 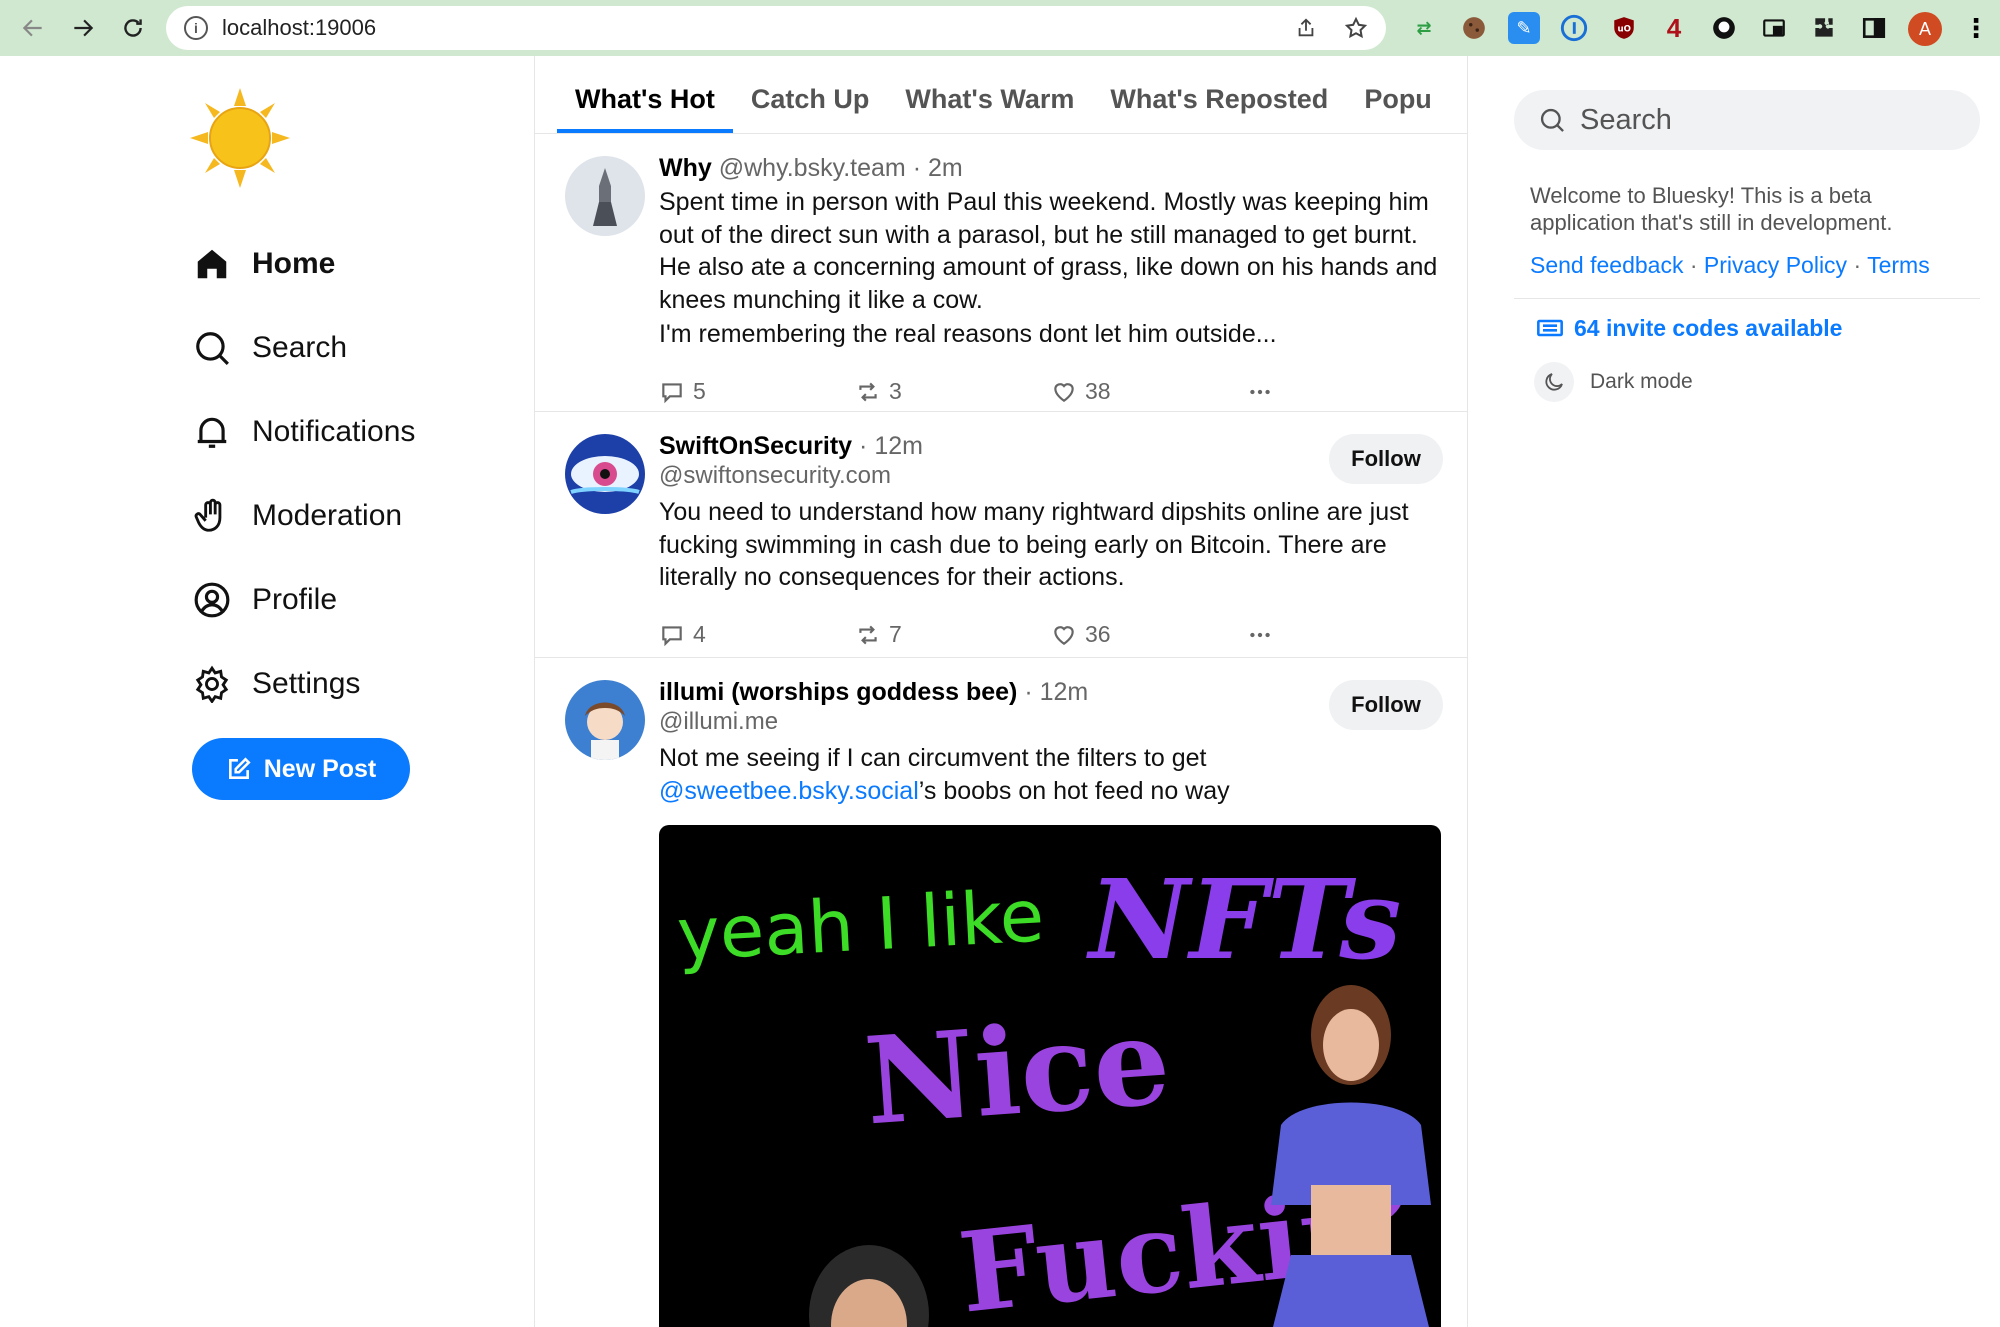 What do you see at coordinates (1976, 28) in the screenshot?
I see `kebab-menu-icon: ⋮` at bounding box center [1976, 28].